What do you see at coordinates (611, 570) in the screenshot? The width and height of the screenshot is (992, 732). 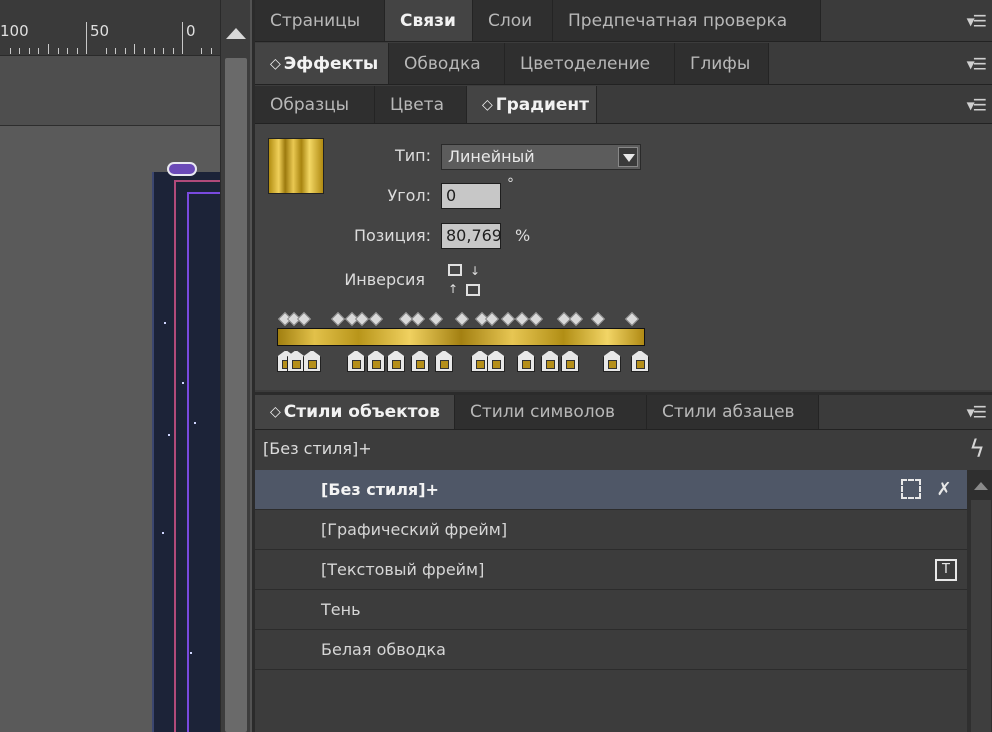 I see `list-item: [Текстовый фрейм] T` at bounding box center [611, 570].